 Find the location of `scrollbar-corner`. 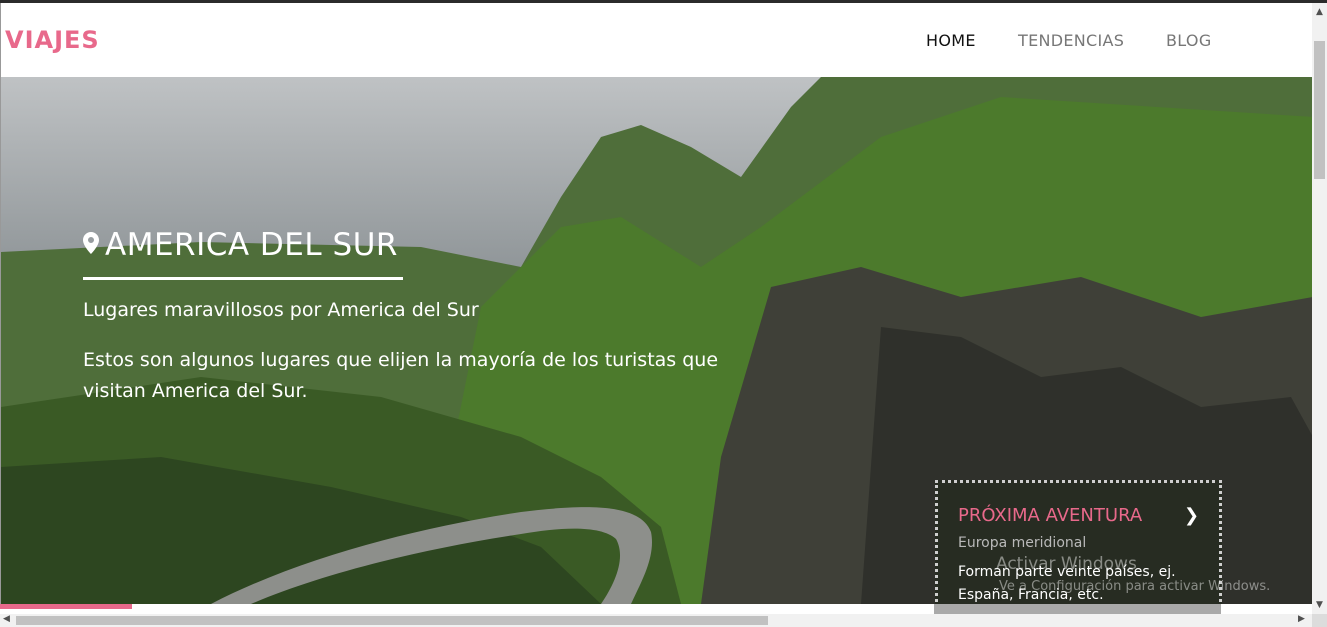

scrollbar-corner is located at coordinates (1319, 620).